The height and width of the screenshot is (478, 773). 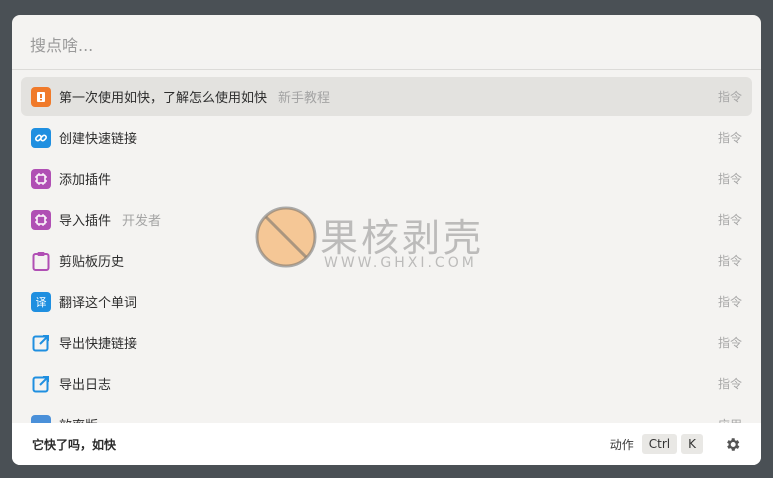 I want to click on list-item: 添加插件 指令, so click(x=386, y=178).